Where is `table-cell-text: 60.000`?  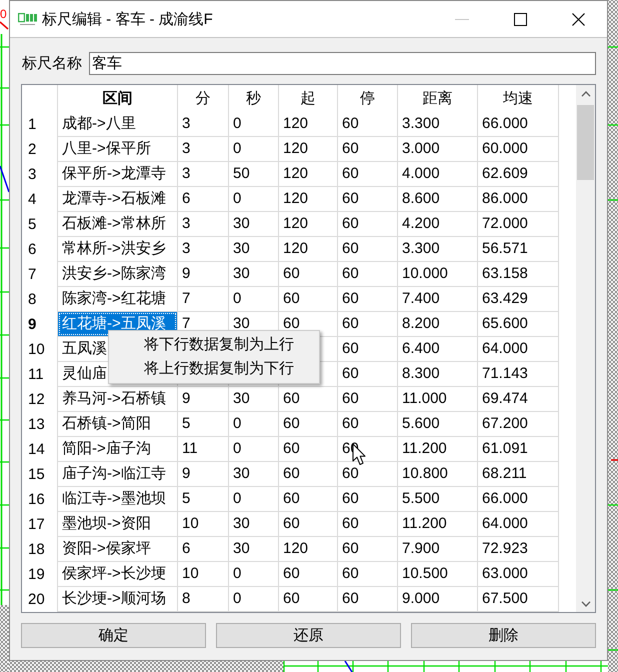 table-cell-text: 60.000 is located at coordinates (504, 149).